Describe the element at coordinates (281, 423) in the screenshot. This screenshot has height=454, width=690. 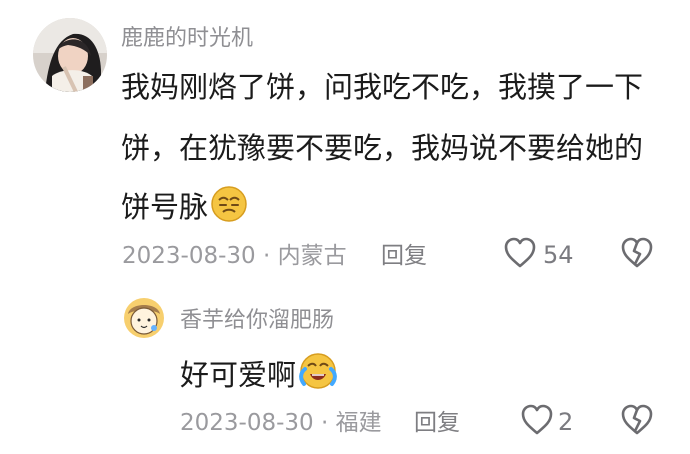
I see `reply-meta: 2023-08-30 · 福建` at that location.